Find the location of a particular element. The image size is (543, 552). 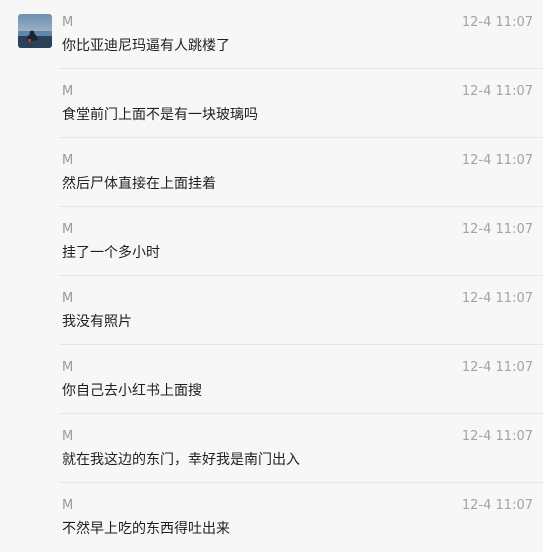

message-text: 就在我这边的东门，幸好我是南门出入 is located at coordinates (181, 460).